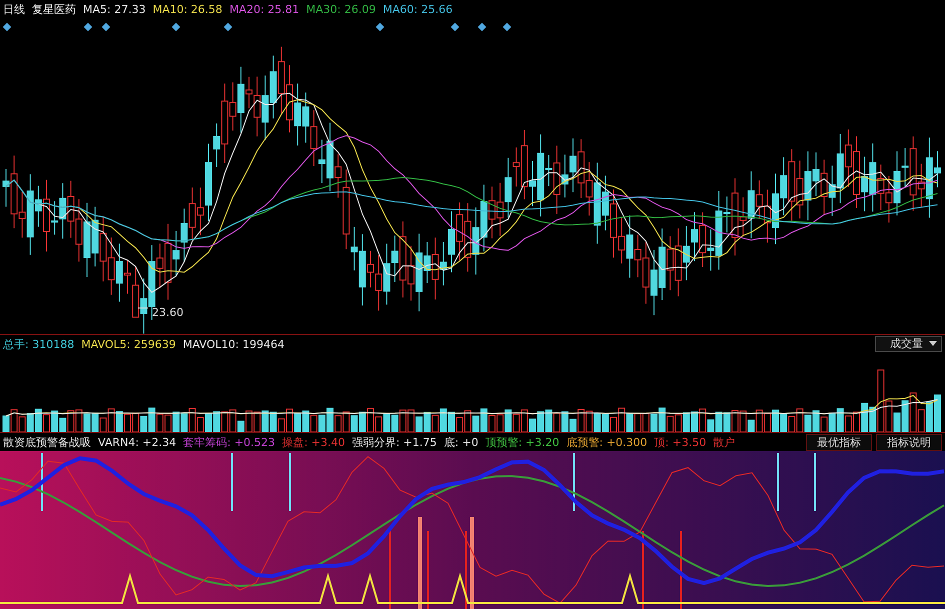 The width and height of the screenshot is (945, 609). Describe the element at coordinates (128, 344) in the screenshot. I see `volume-reading: MAVOL5: 259639` at that location.